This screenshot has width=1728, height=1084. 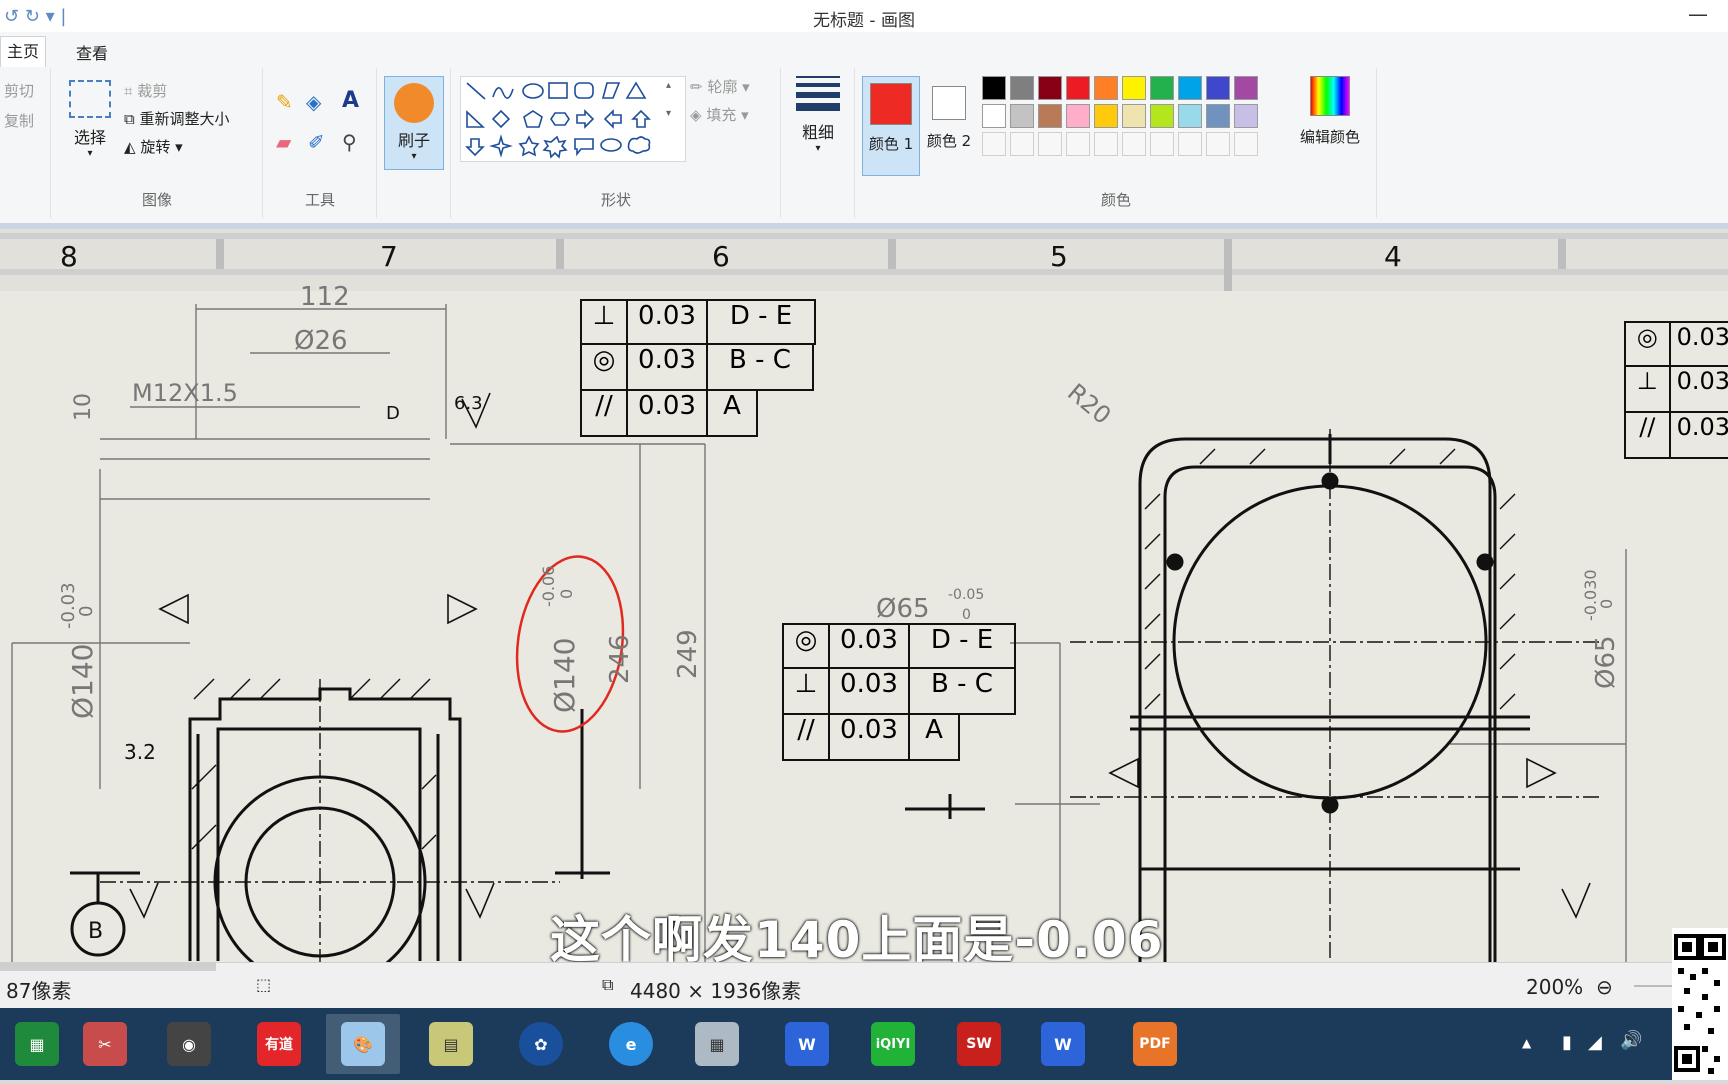 I want to click on taskbar-notes-icon: ▤, so click(x=451, y=1044).